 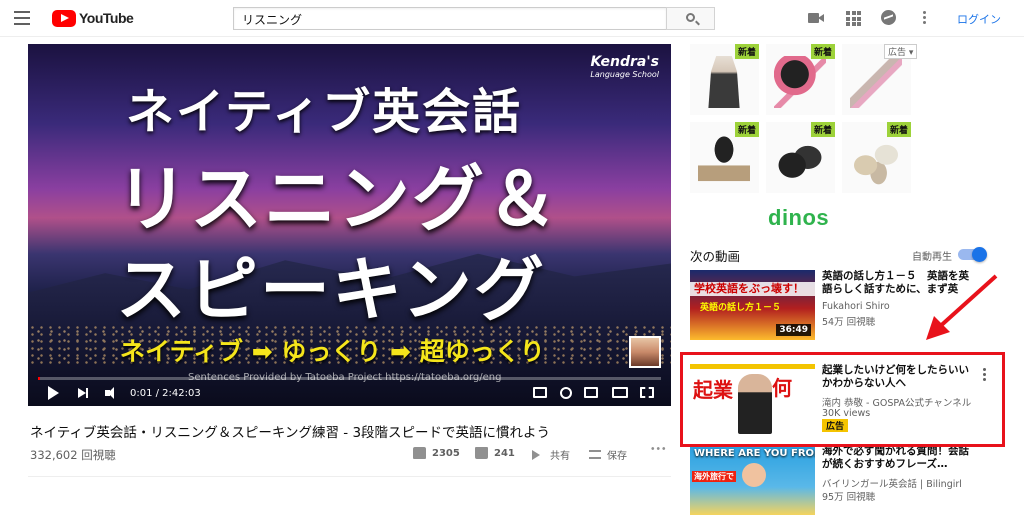 What do you see at coordinates (332, 351) in the screenshot?
I see `overlay-speed-line: ネイティブ ➡ ゆっくり ➡ 超ゆっくり` at bounding box center [332, 351].